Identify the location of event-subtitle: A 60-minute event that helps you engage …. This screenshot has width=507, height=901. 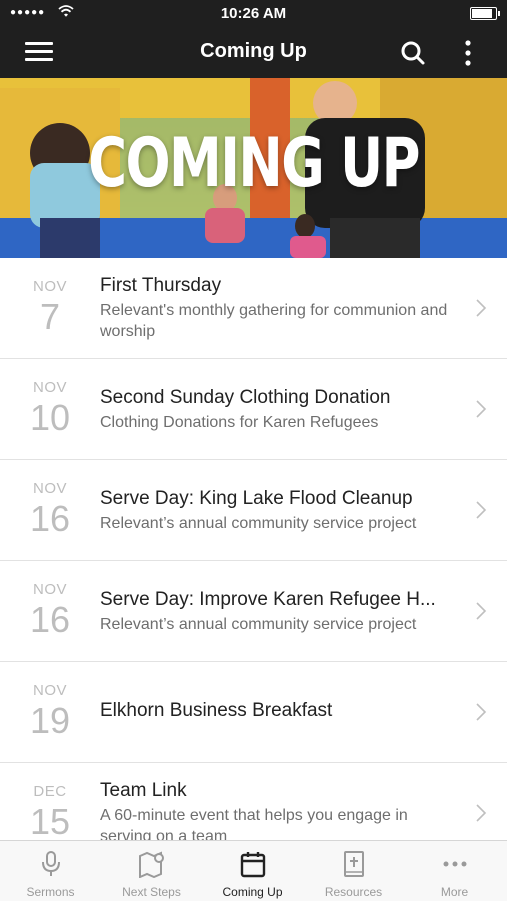
(254, 823).